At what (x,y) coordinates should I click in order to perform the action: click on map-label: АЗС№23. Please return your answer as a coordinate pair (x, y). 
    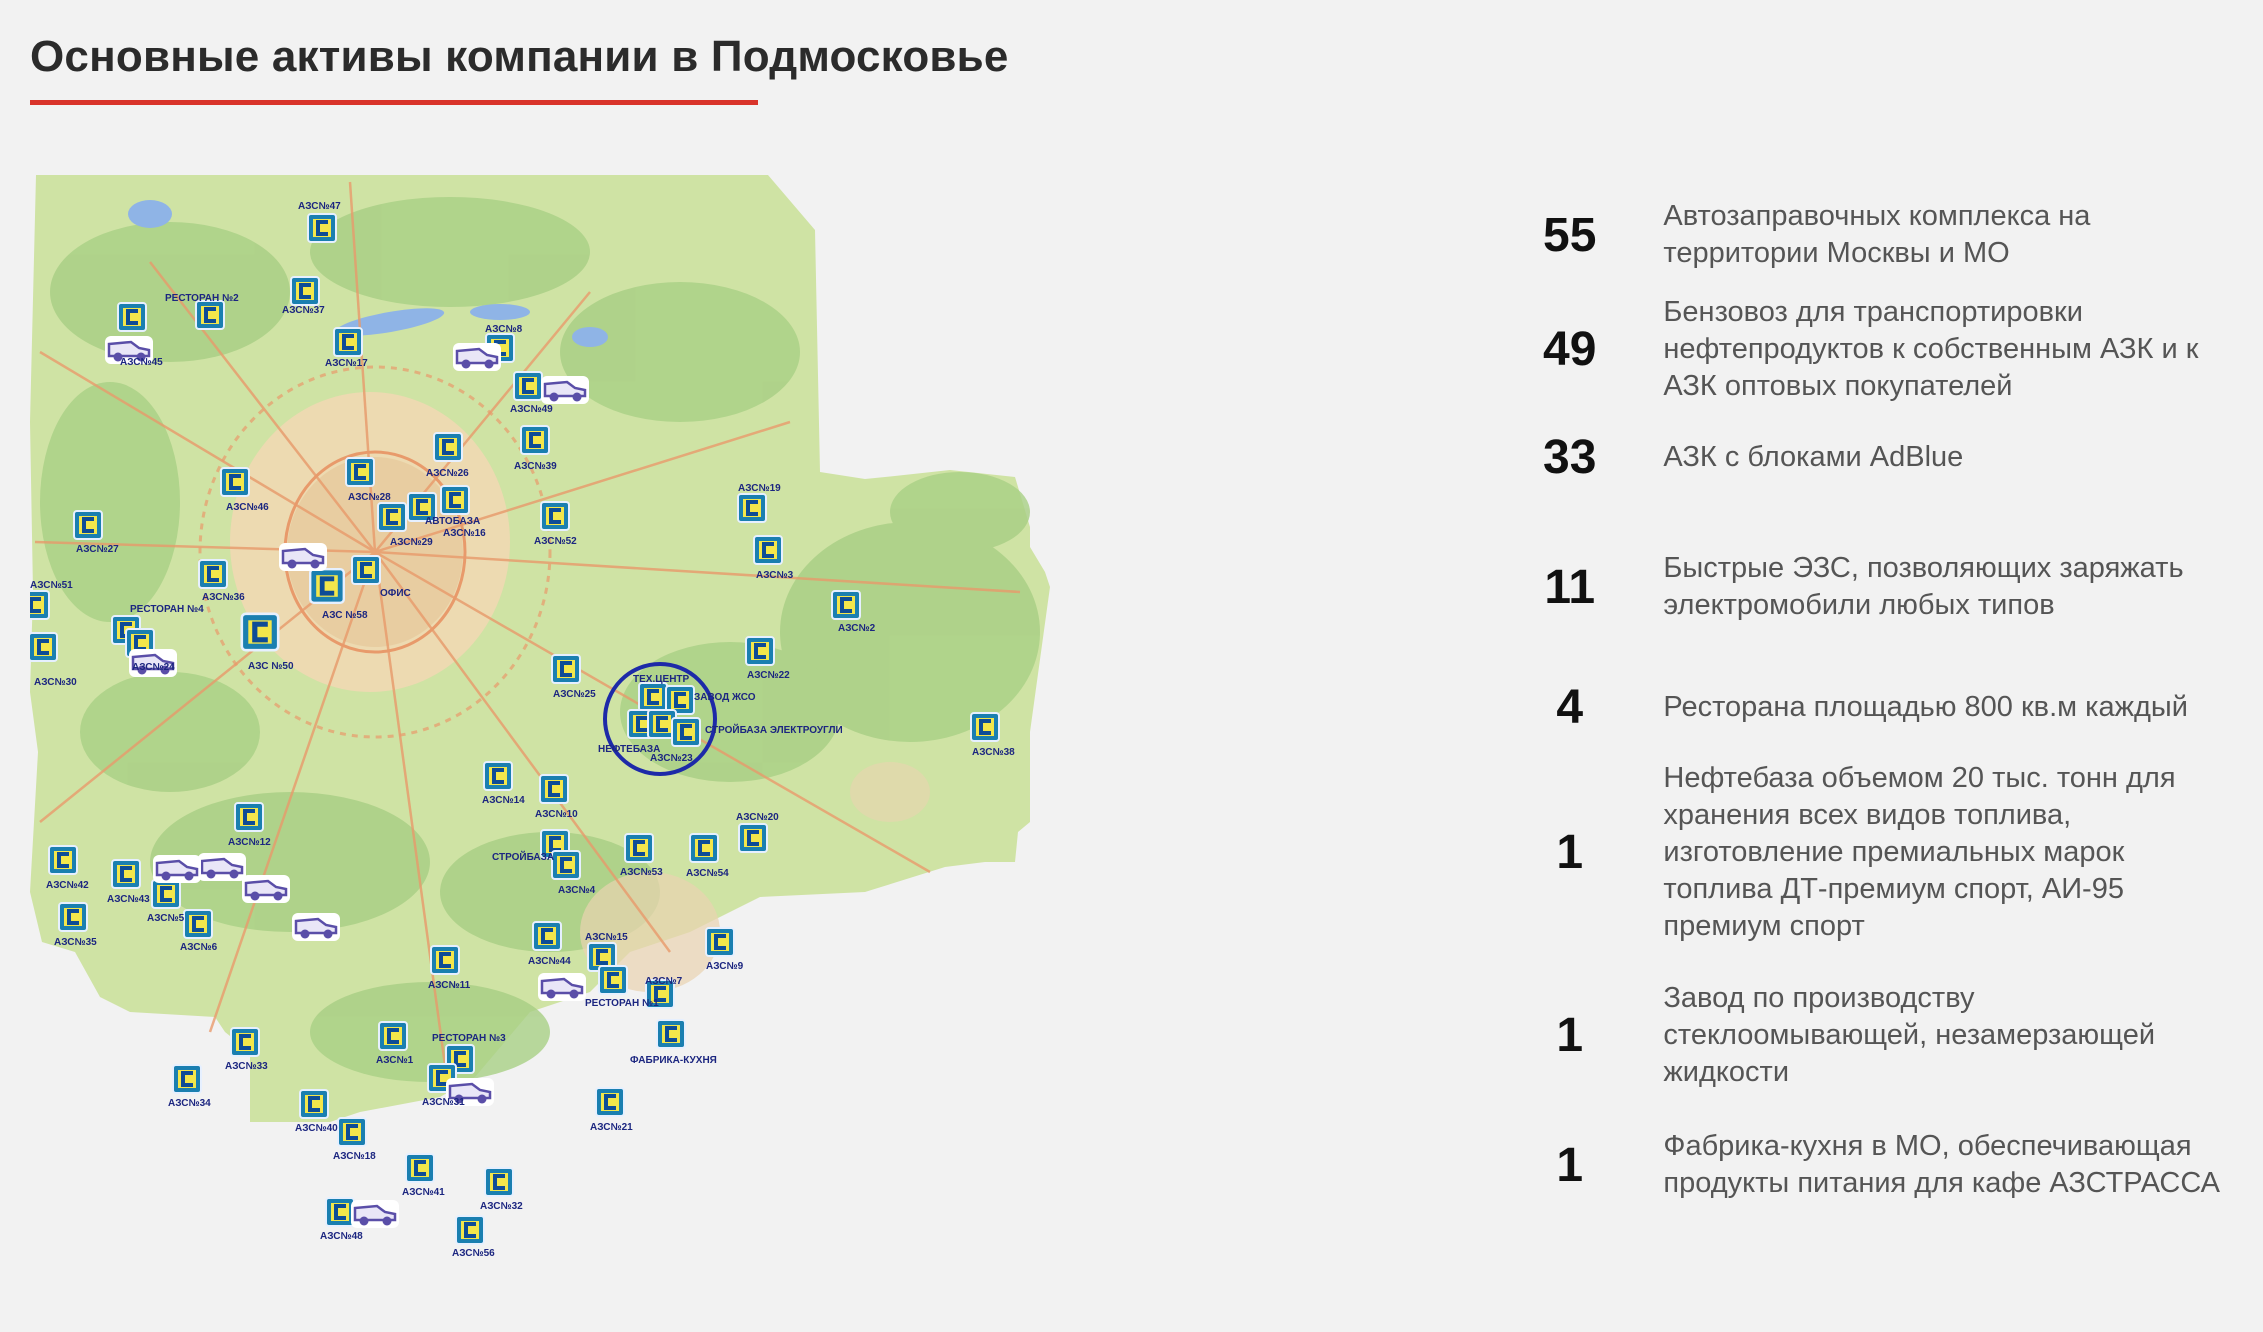
    Looking at the image, I should click on (671, 758).